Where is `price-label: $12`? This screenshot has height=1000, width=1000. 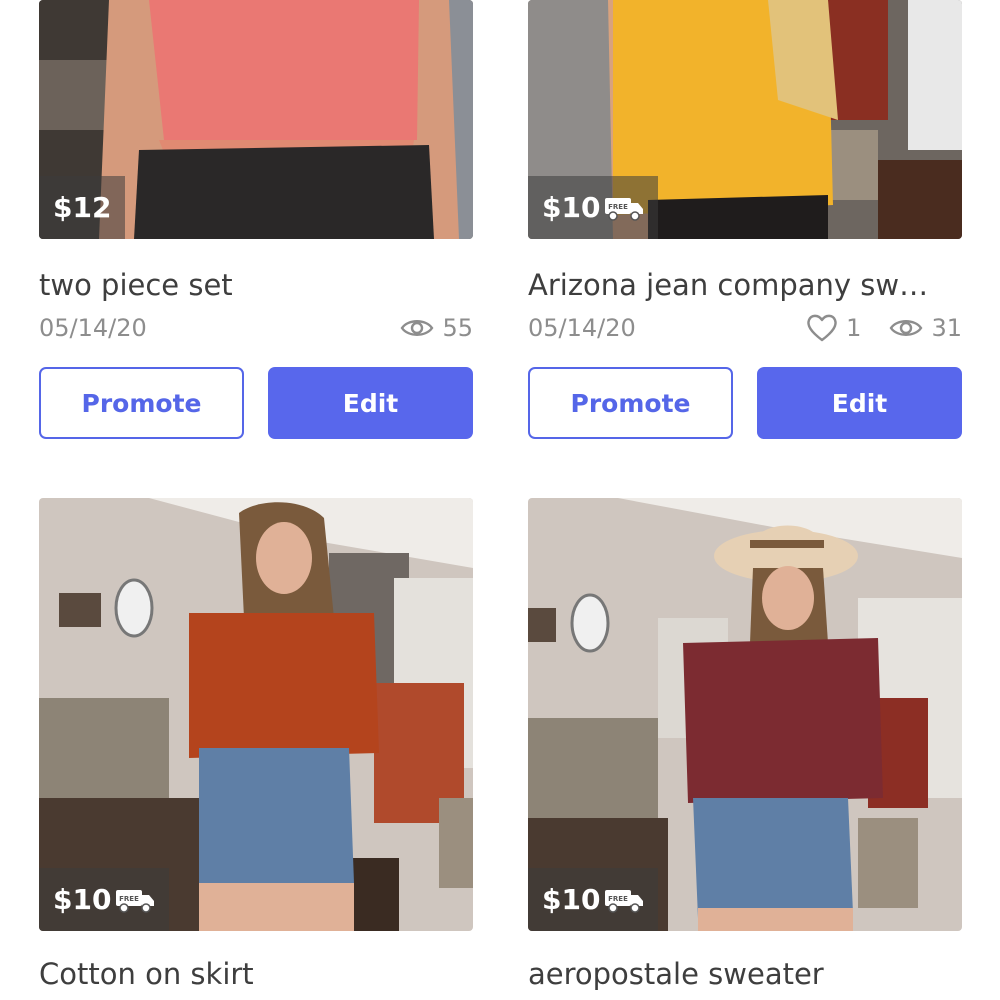 price-label: $12 is located at coordinates (82, 207).